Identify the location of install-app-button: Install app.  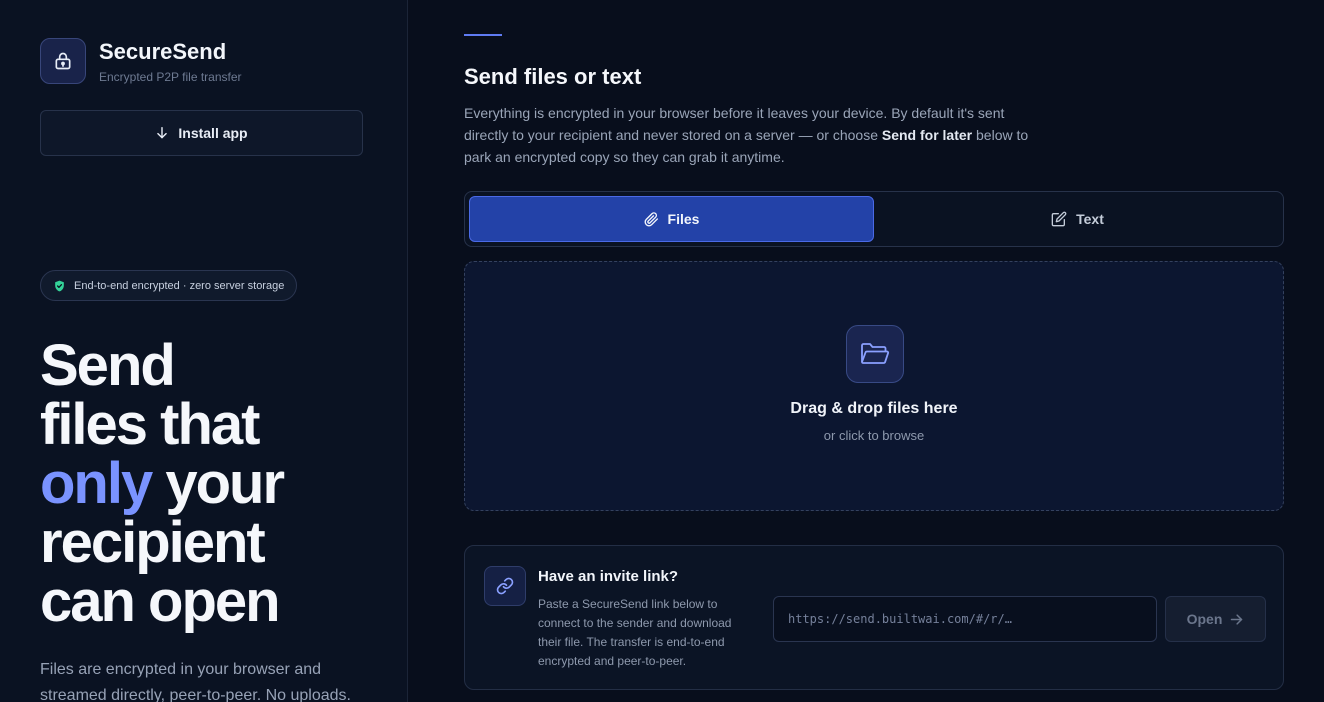
(201, 133).